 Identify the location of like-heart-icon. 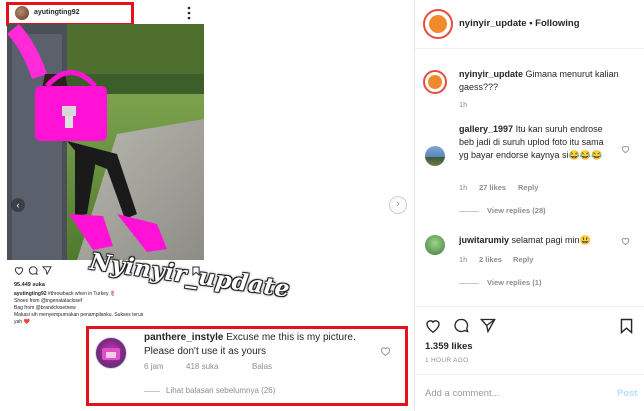
(19, 270).